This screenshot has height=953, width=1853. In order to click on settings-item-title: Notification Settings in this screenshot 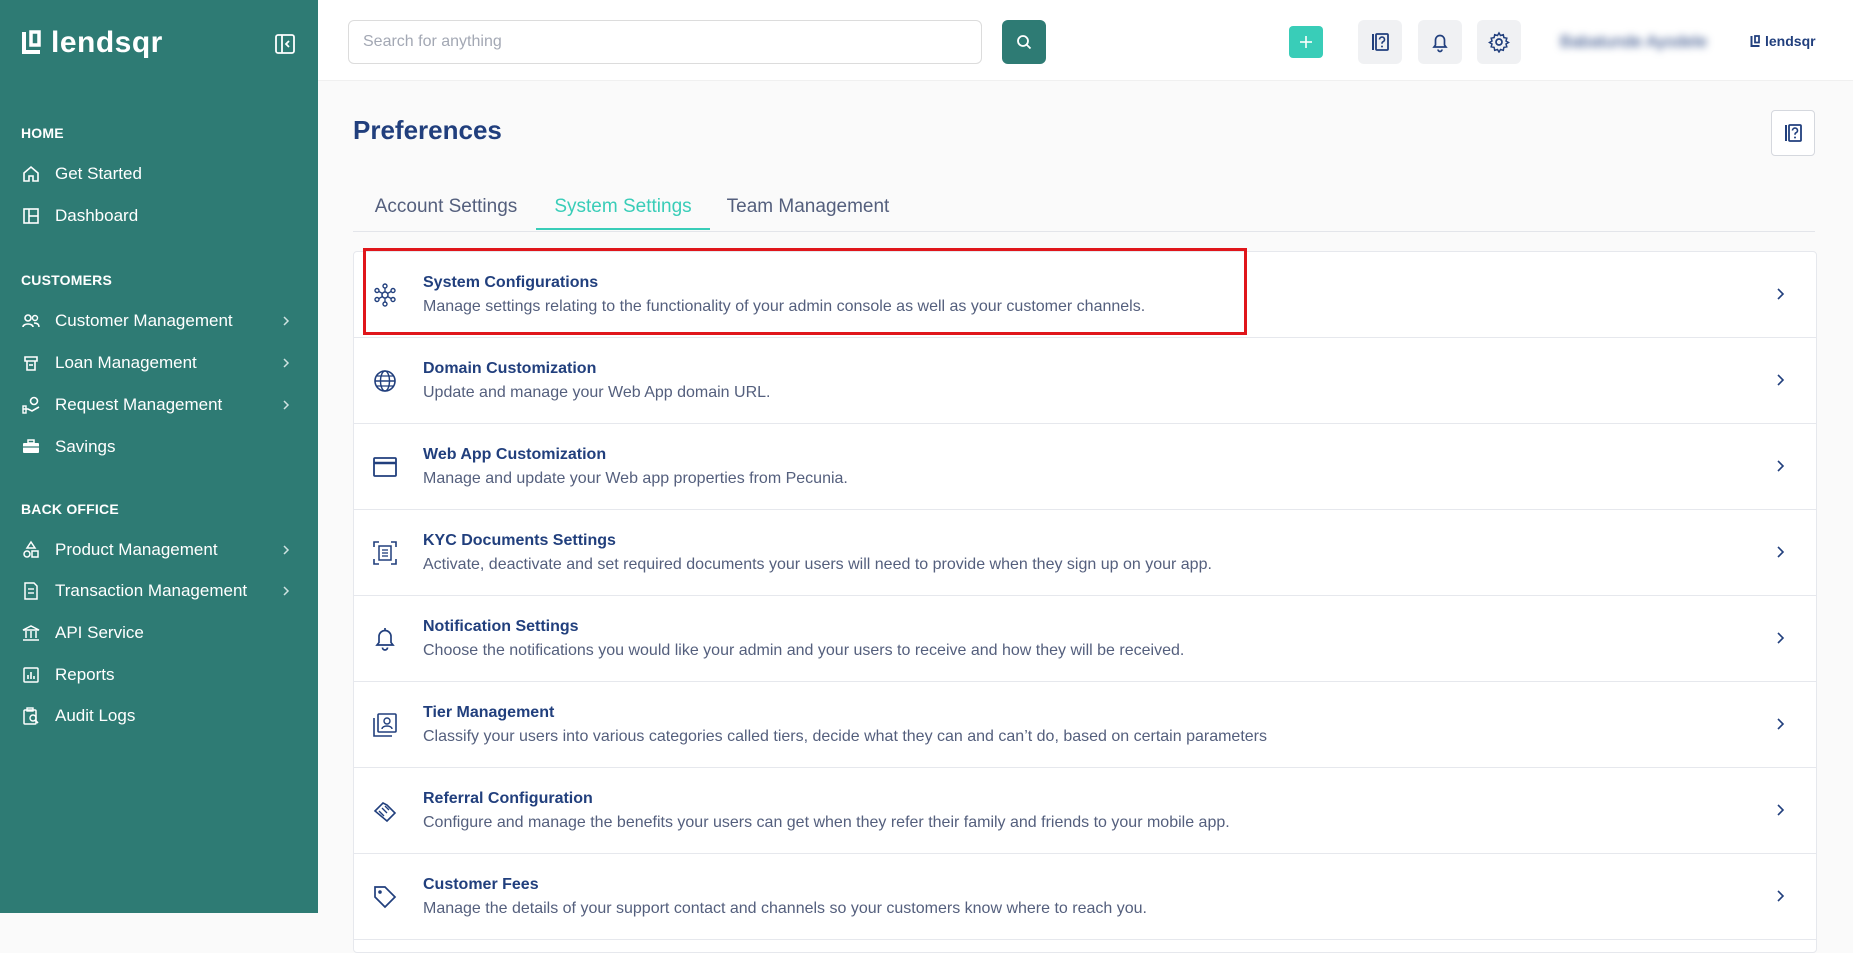, I will do `click(501, 626)`.